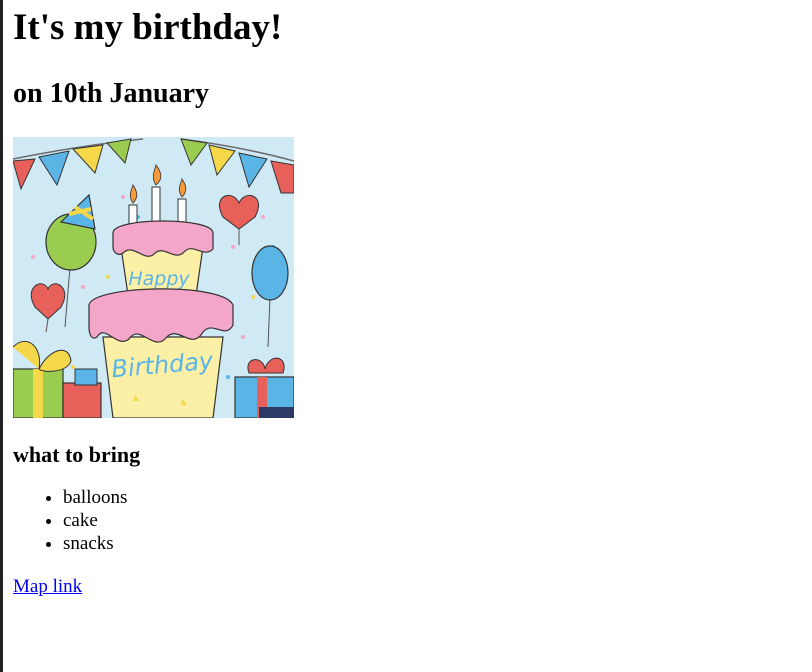 This screenshot has height=672, width=812. Describe the element at coordinates (1, 336) in the screenshot. I see `window-left-border` at that location.